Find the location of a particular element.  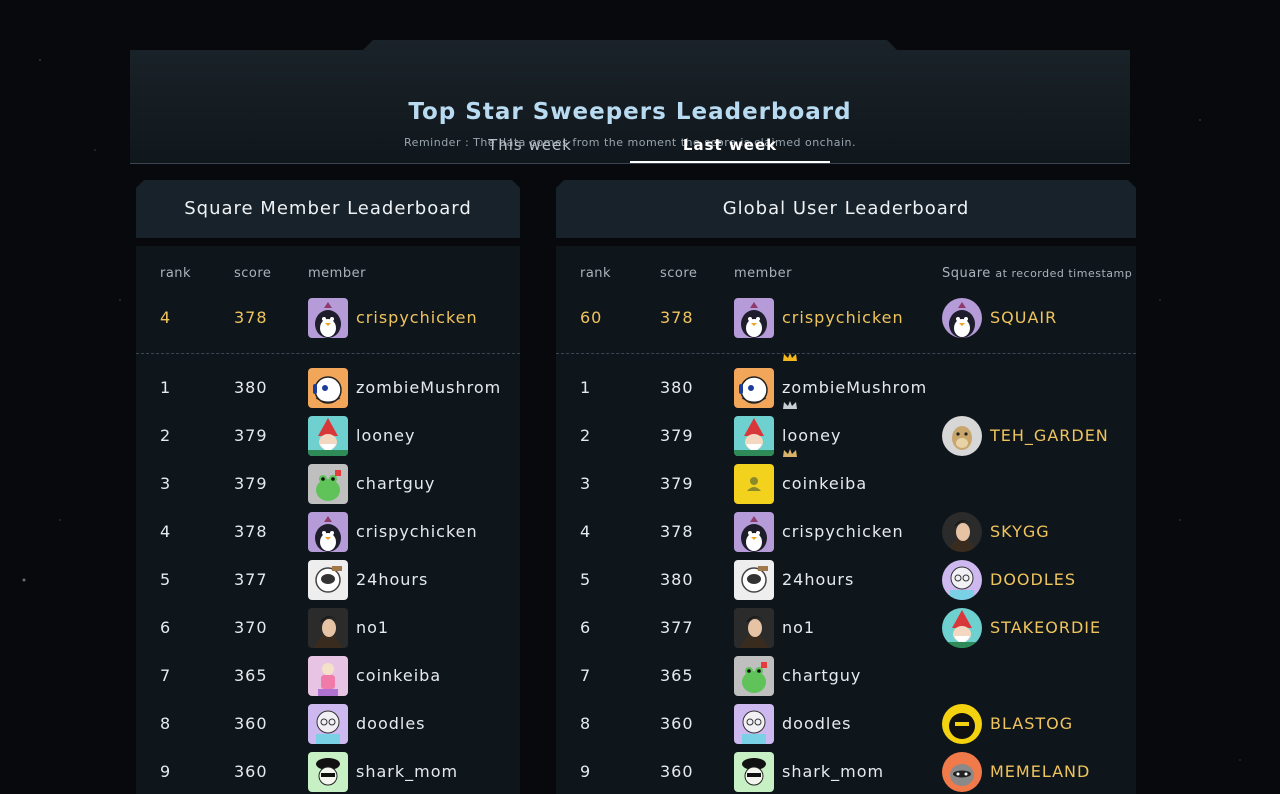

member-name: no1 is located at coordinates (373, 627).